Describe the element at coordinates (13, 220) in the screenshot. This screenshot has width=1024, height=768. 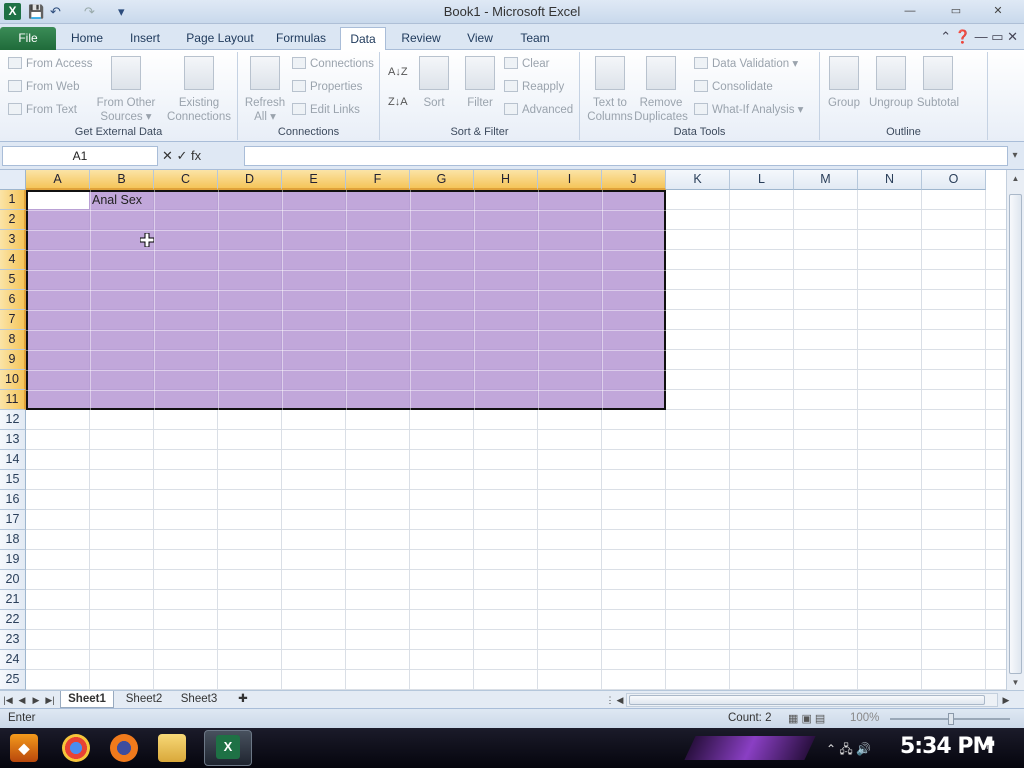
I see `row-header-2: 2` at that location.